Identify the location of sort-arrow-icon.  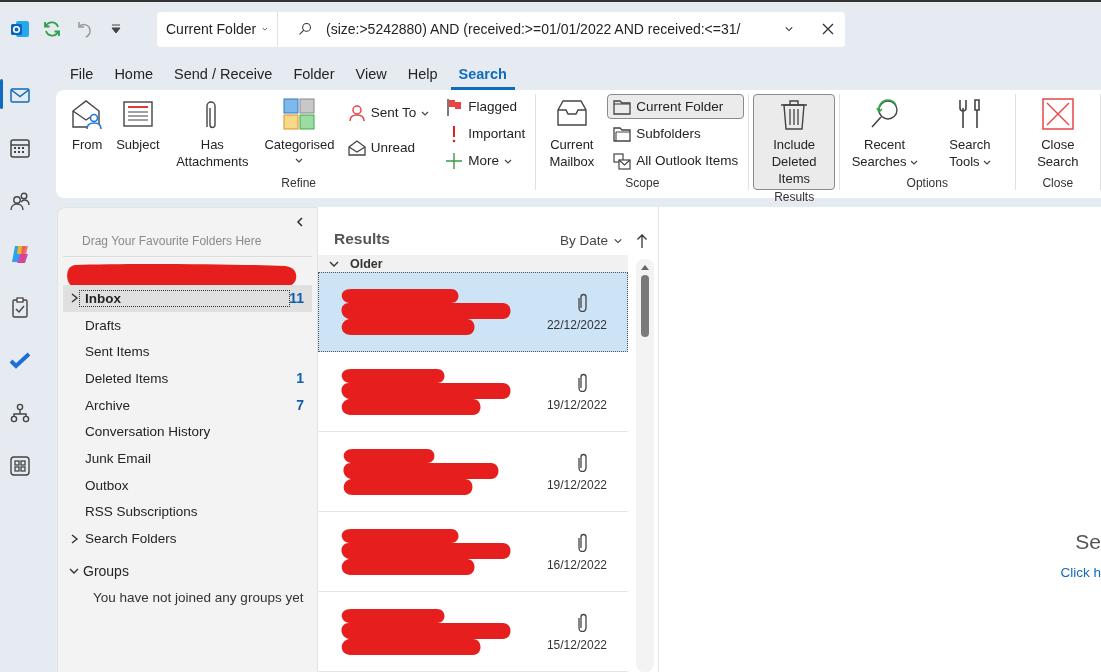
(642, 240).